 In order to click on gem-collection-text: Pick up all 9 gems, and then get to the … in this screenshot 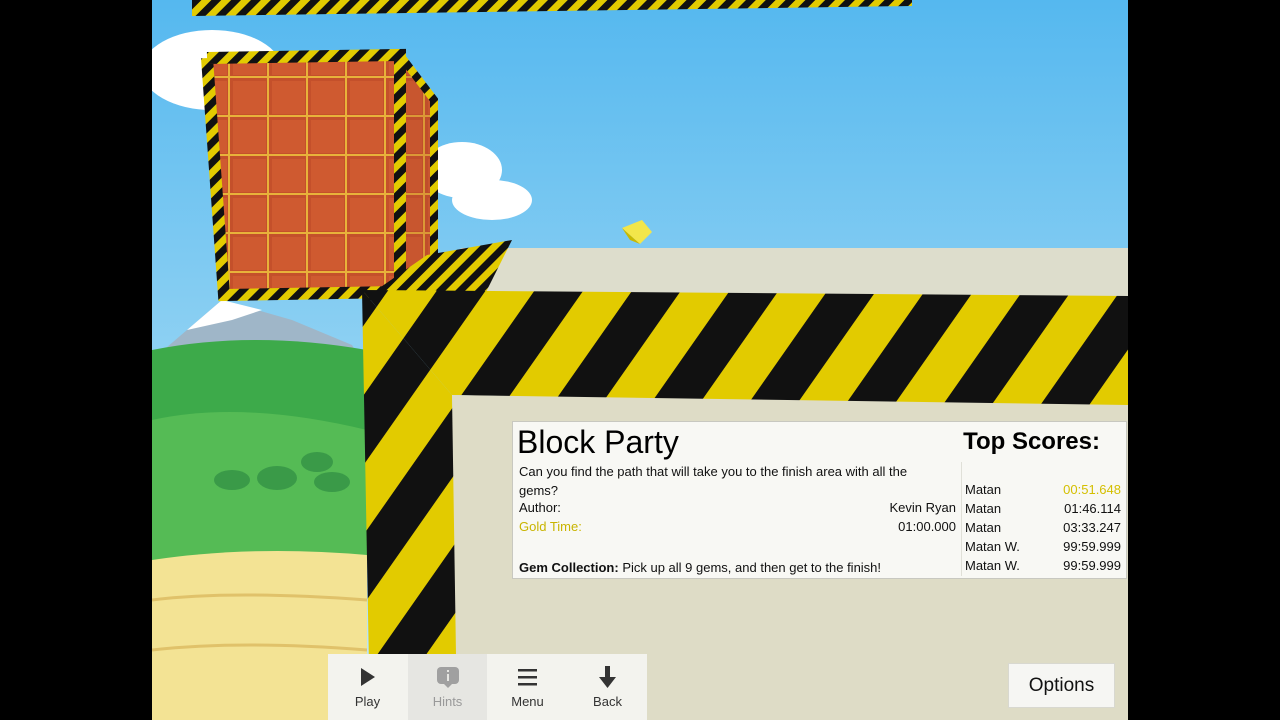, I will do `click(752, 567)`.